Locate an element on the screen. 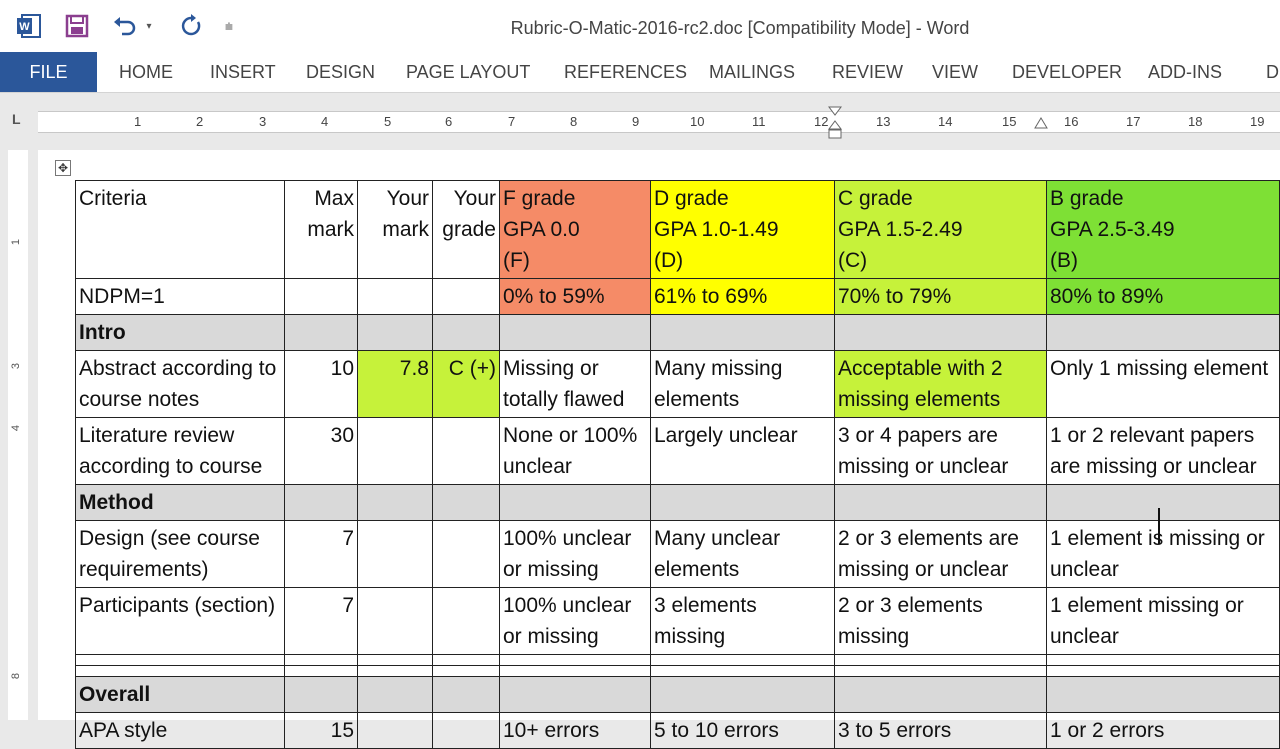 This screenshot has width=1280, height=749. c-participants: 2 or 3 elements missing is located at coordinates (940, 621).